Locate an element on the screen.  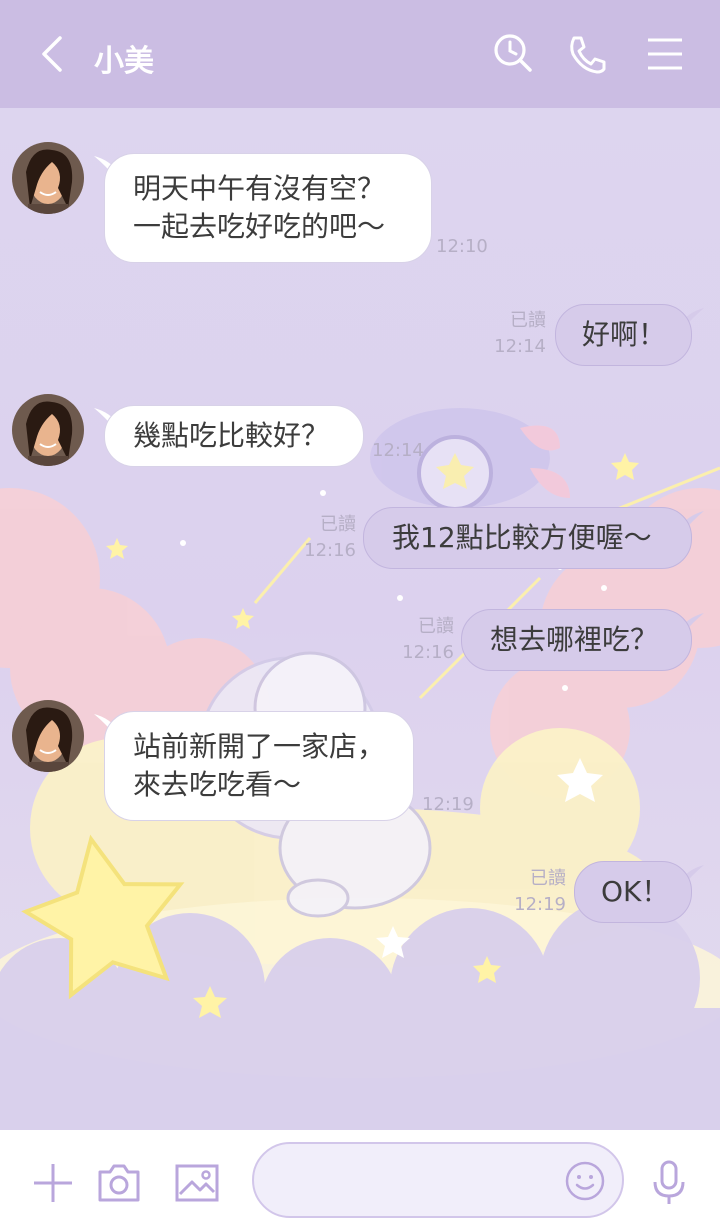
message-bubble: 站前新開了一家店， 來去吃吃看～ is located at coordinates (259, 766).